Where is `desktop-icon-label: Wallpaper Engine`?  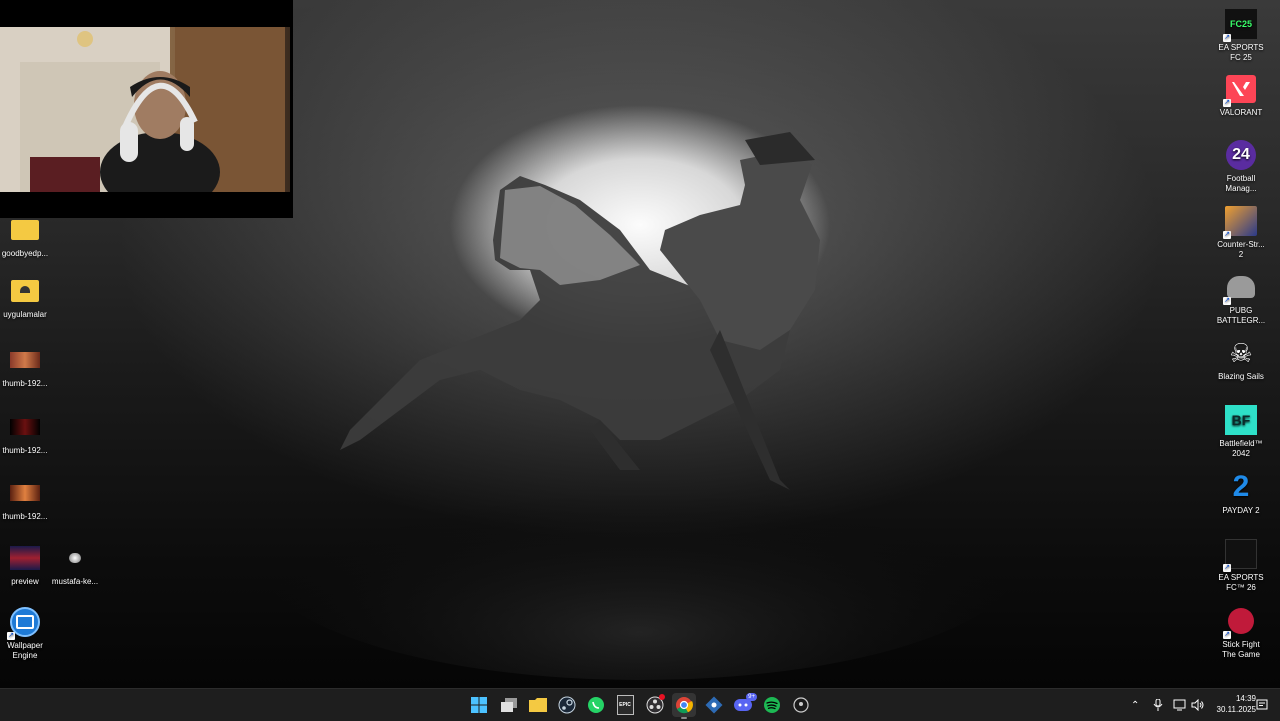 desktop-icon-label: Wallpaper Engine is located at coordinates (25, 650).